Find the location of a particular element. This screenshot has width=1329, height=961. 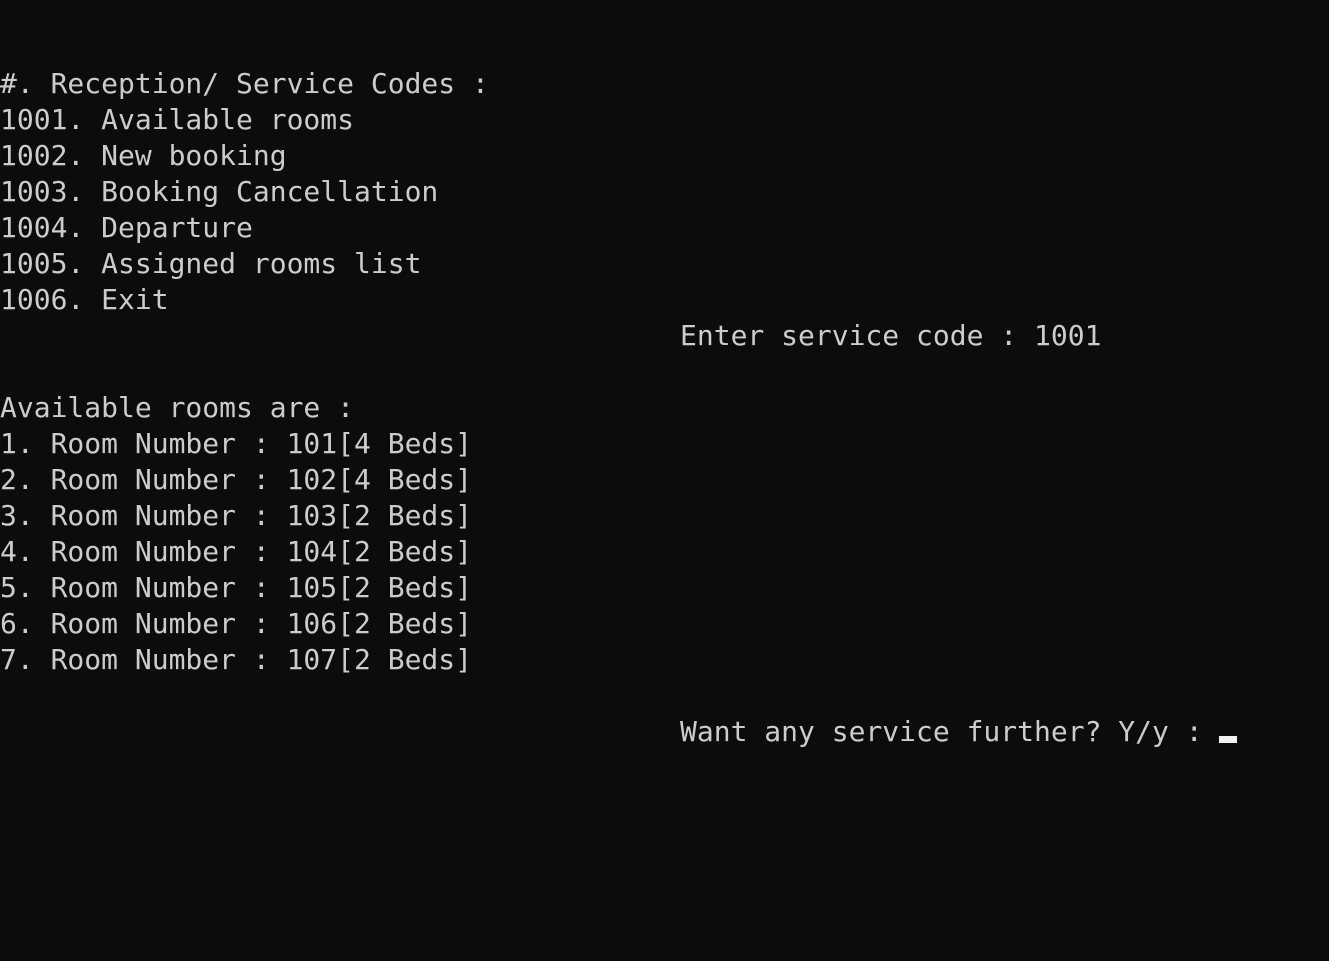

menu-item-assigned-rooms-list: 1005. Assigned rooms list is located at coordinates (211, 263).